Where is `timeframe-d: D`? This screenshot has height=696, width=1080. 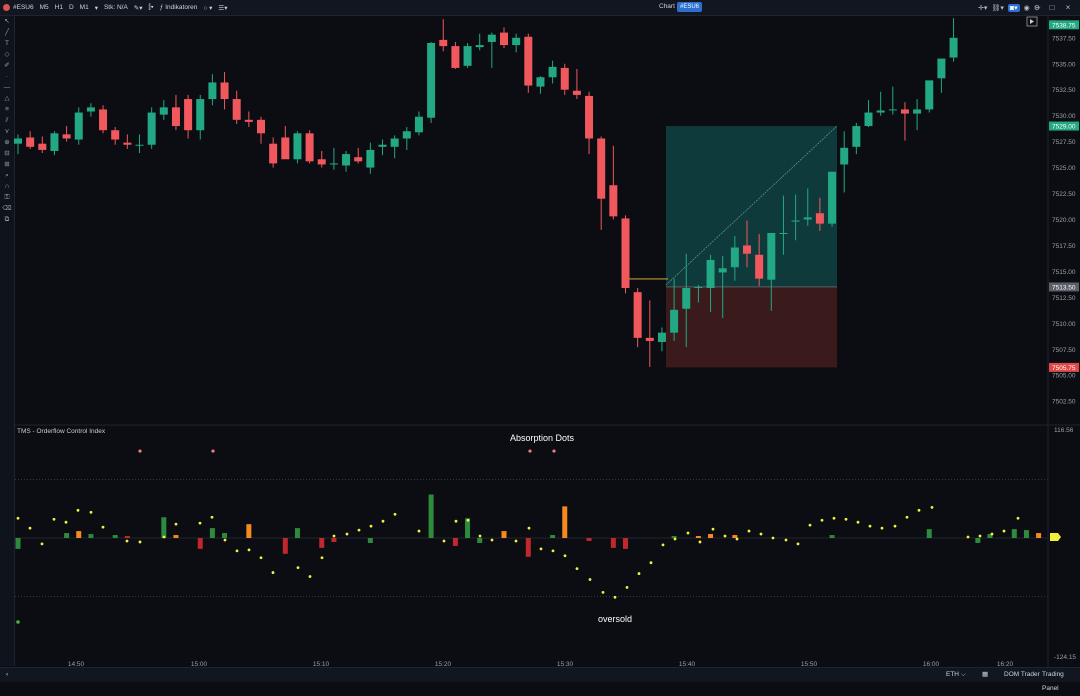 timeframe-d: D is located at coordinates (71, 7).